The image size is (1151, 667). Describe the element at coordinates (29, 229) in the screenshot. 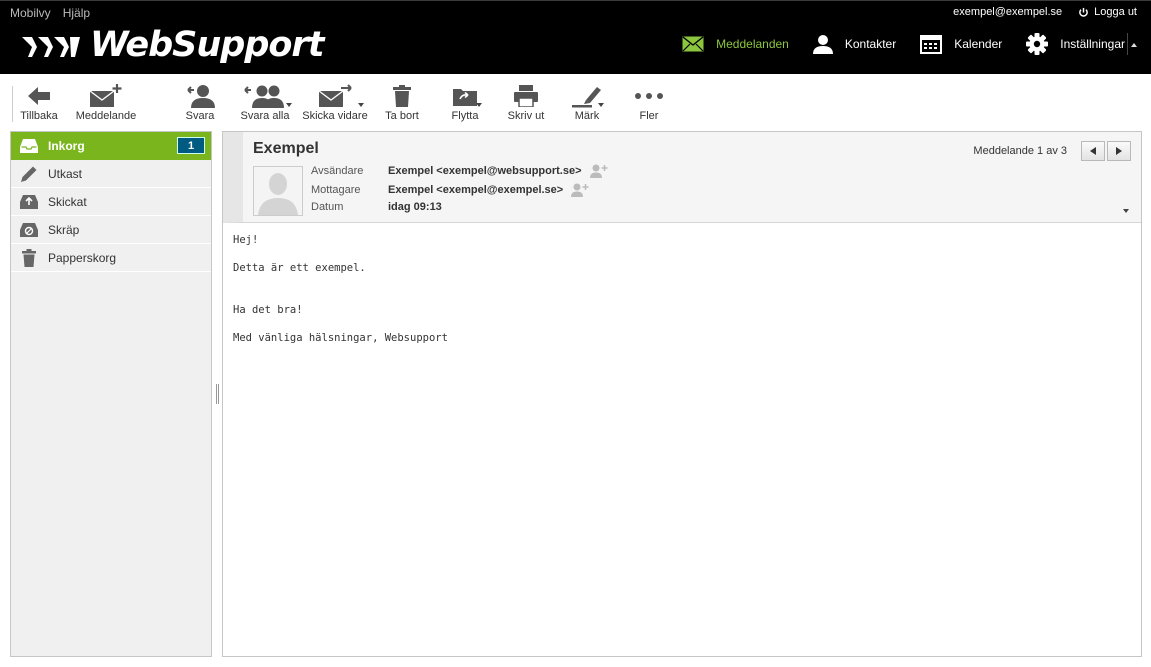

I see `junk-icon` at that location.